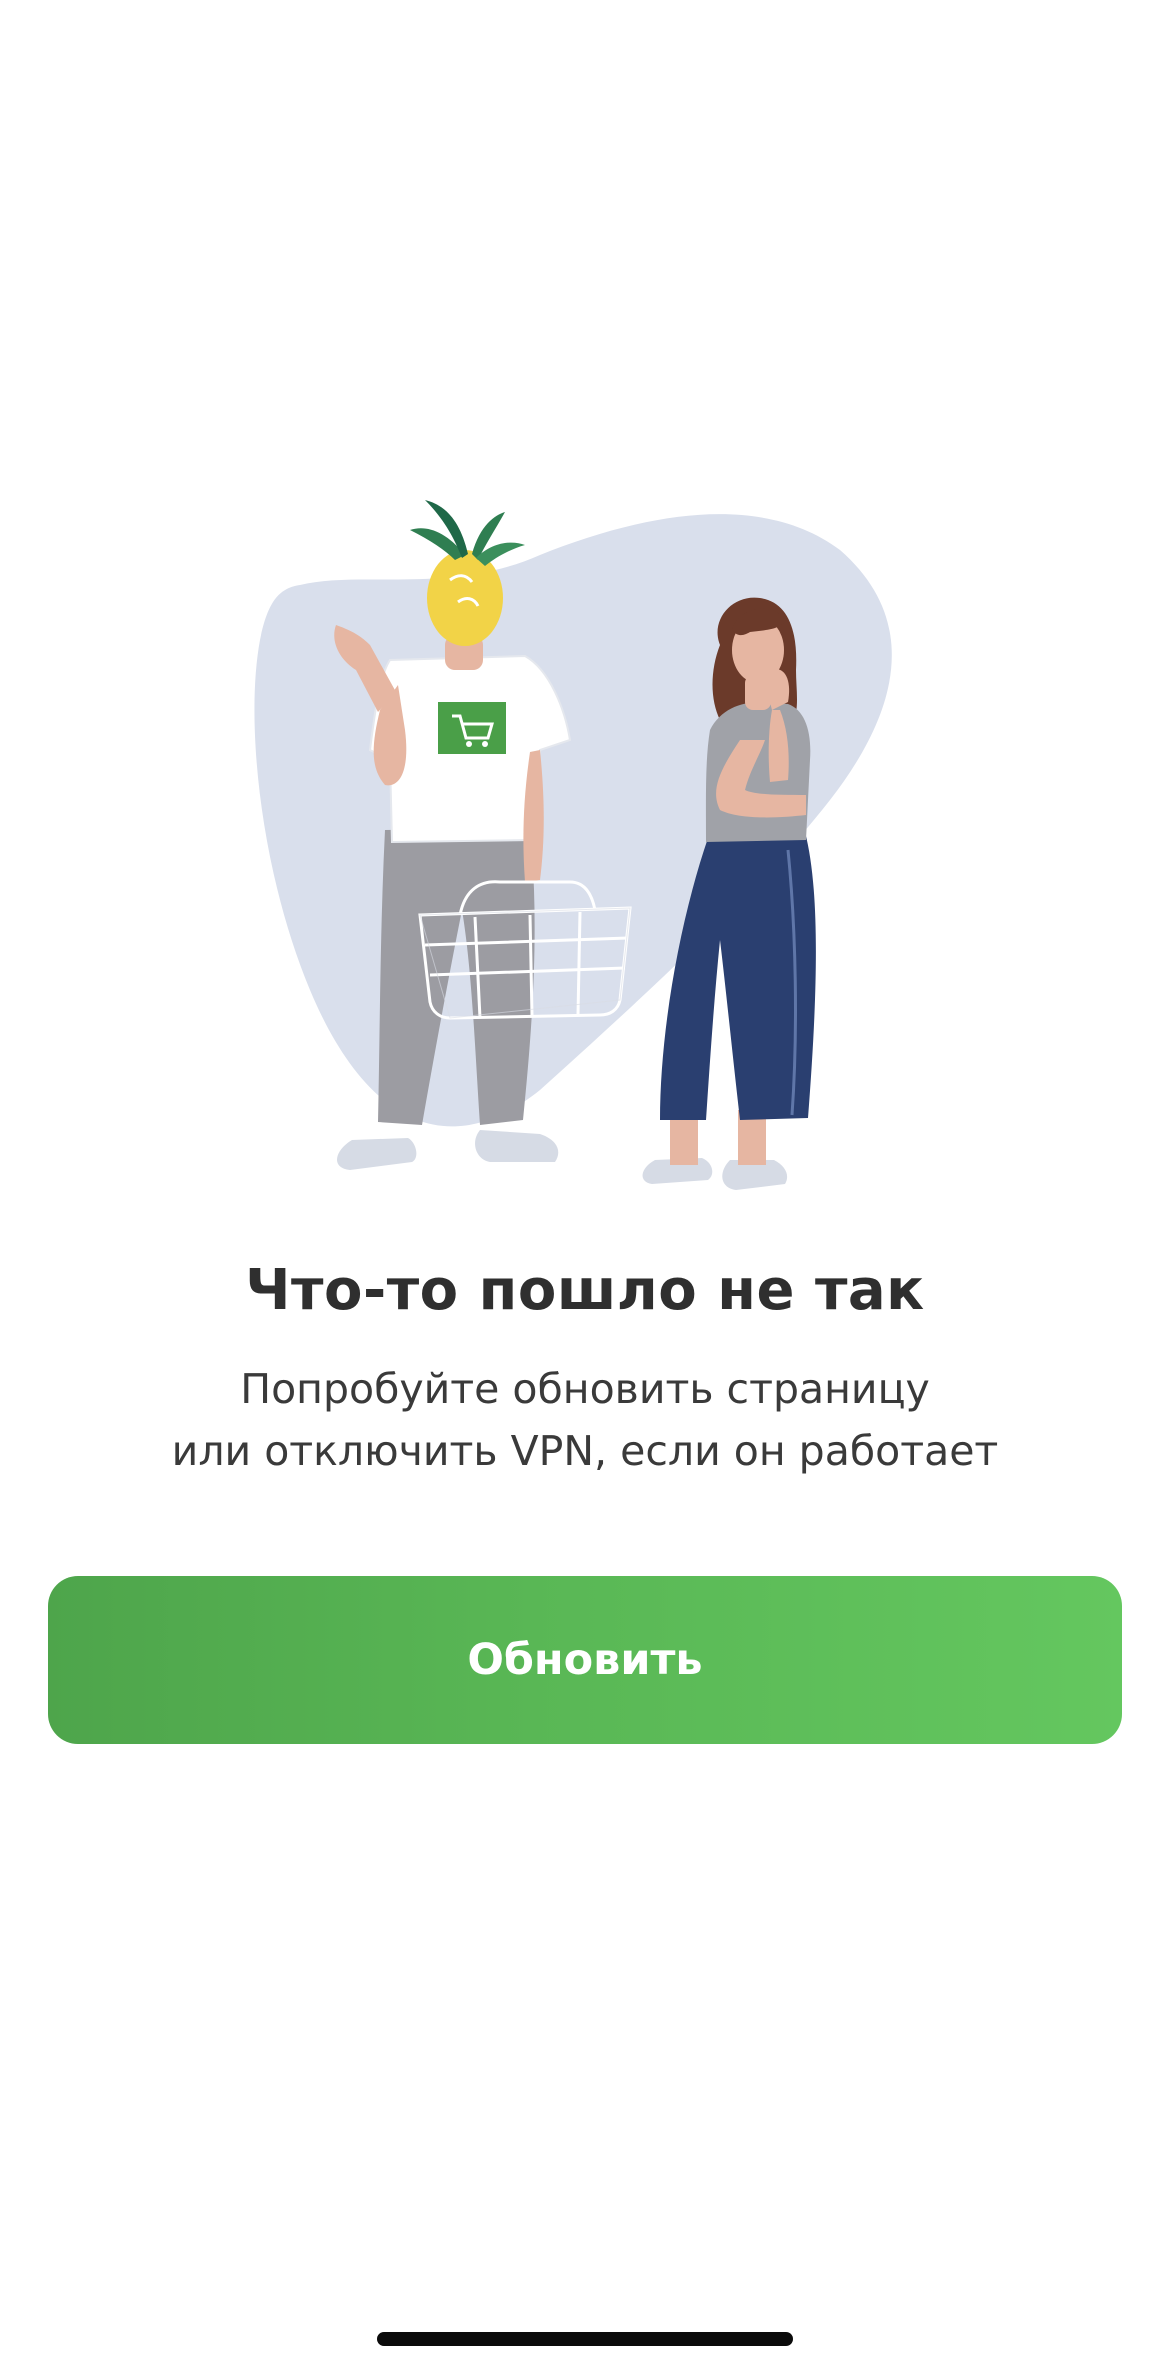 Image resolution: width=1170 pixels, height=2374 pixels. Describe the element at coordinates (585, 2339) in the screenshot. I see `home-indicator` at that location.